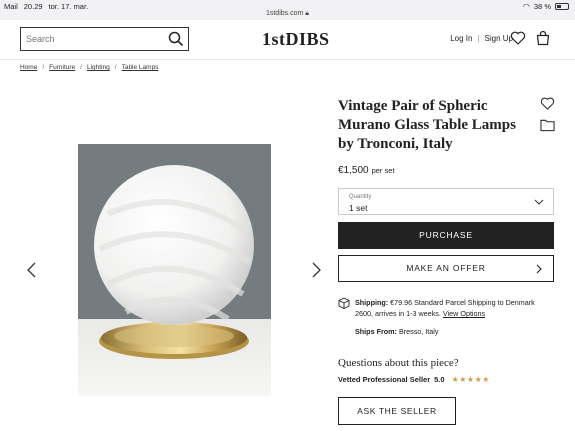  Describe the element at coordinates (539, 269) in the screenshot. I see `chevron-right-icon` at that location.